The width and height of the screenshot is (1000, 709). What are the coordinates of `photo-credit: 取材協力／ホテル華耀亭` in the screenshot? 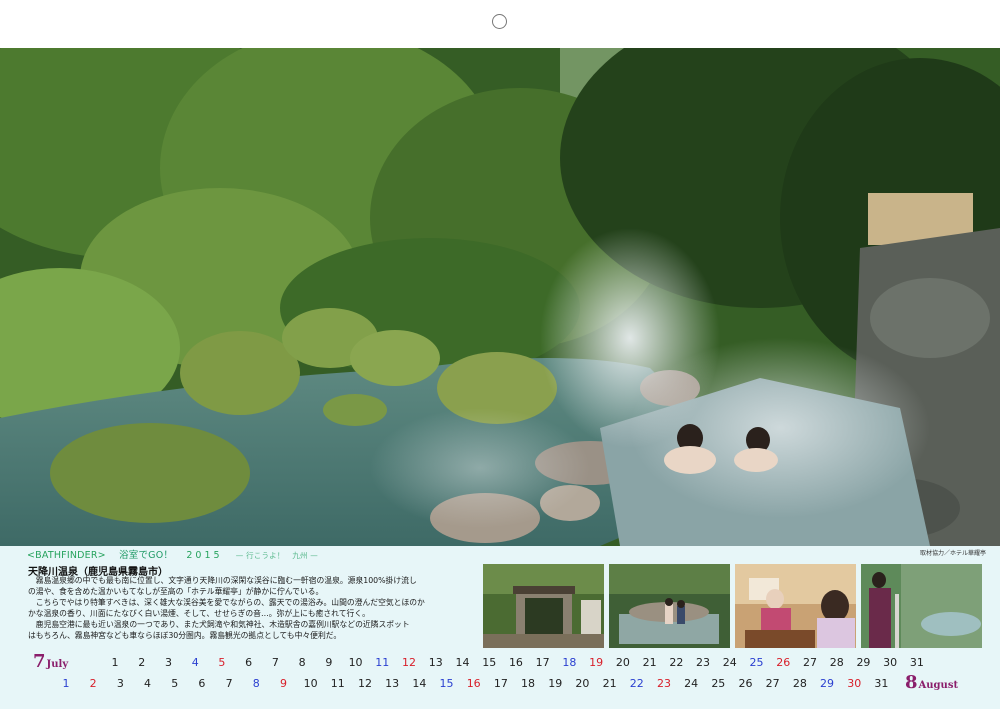 It's located at (952, 553).